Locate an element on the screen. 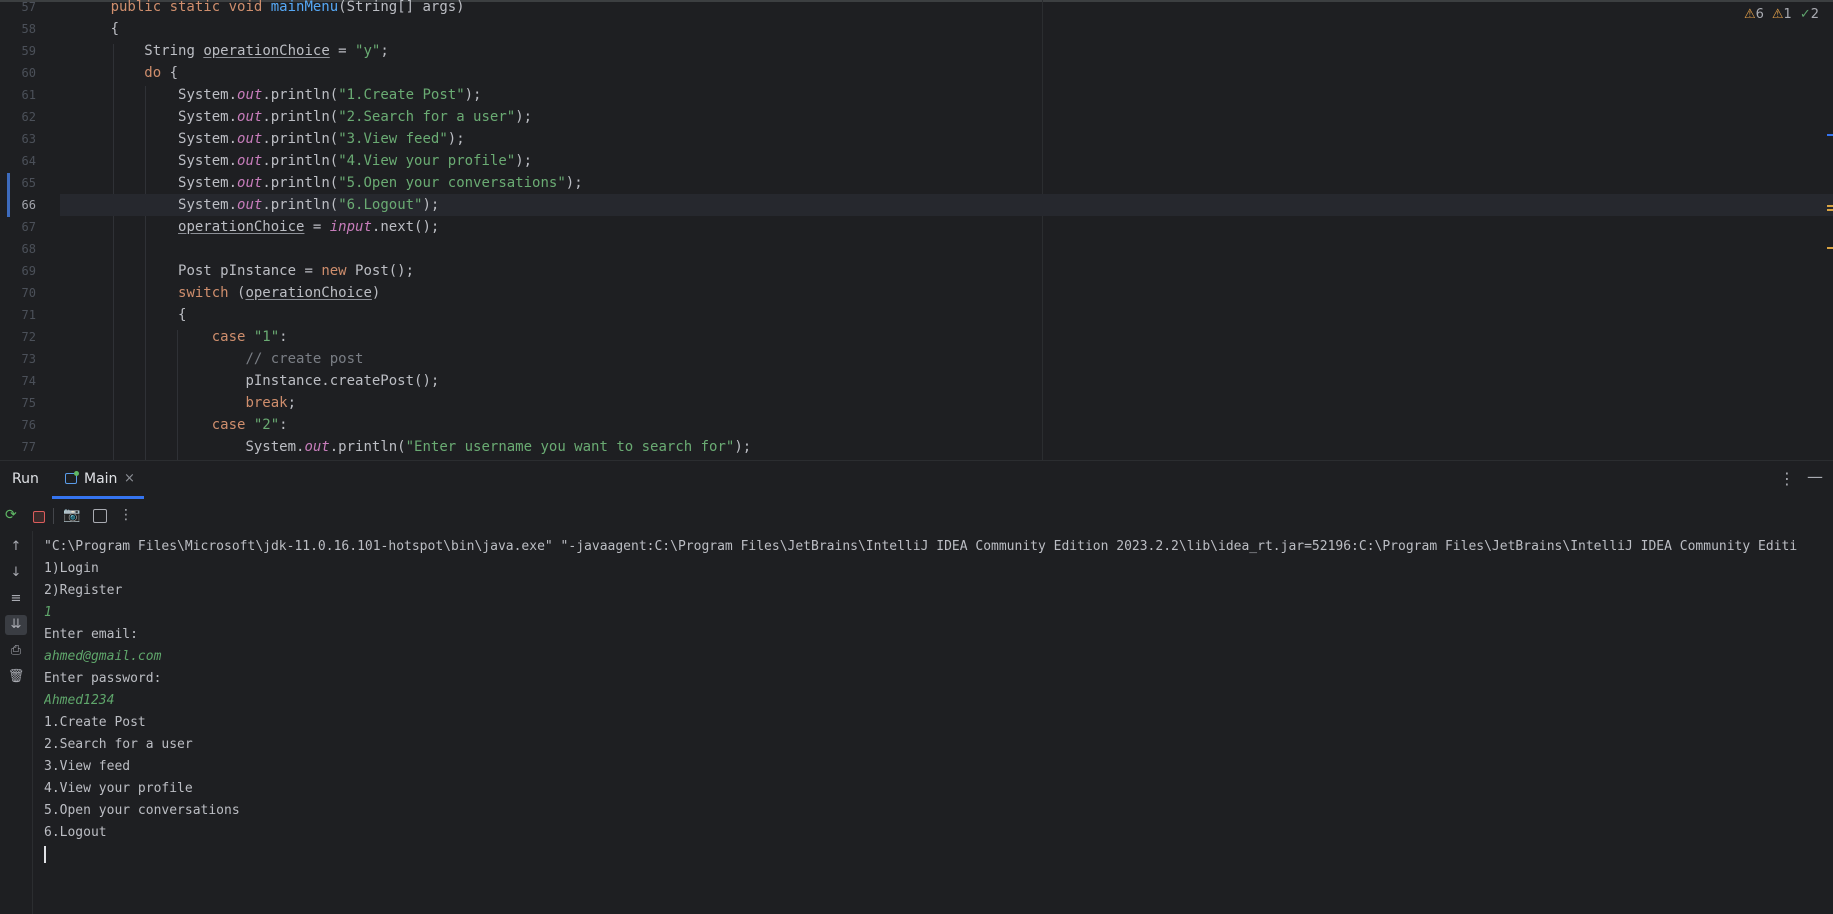 This screenshot has height=914, width=1833. code-line-58: { is located at coordinates (946, 29).